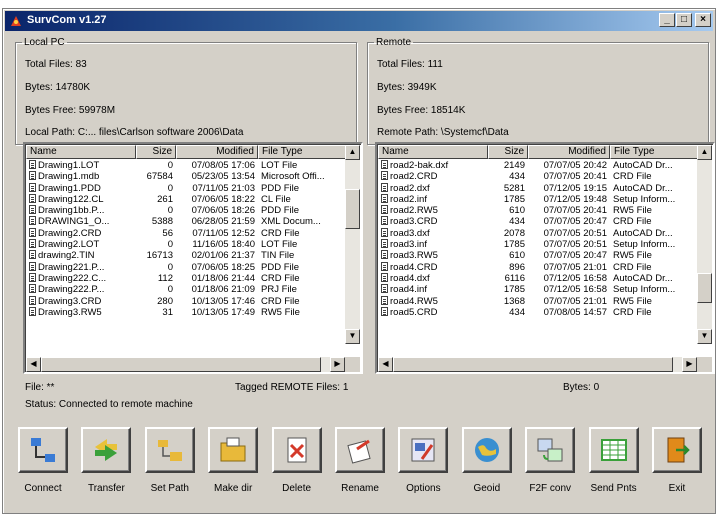 This screenshot has width=718, height=518. Describe the element at coordinates (186, 165) in the screenshot. I see `local-file-row: Drawing1.LOT 0 07/08/05 17:06 LOT File` at that location.